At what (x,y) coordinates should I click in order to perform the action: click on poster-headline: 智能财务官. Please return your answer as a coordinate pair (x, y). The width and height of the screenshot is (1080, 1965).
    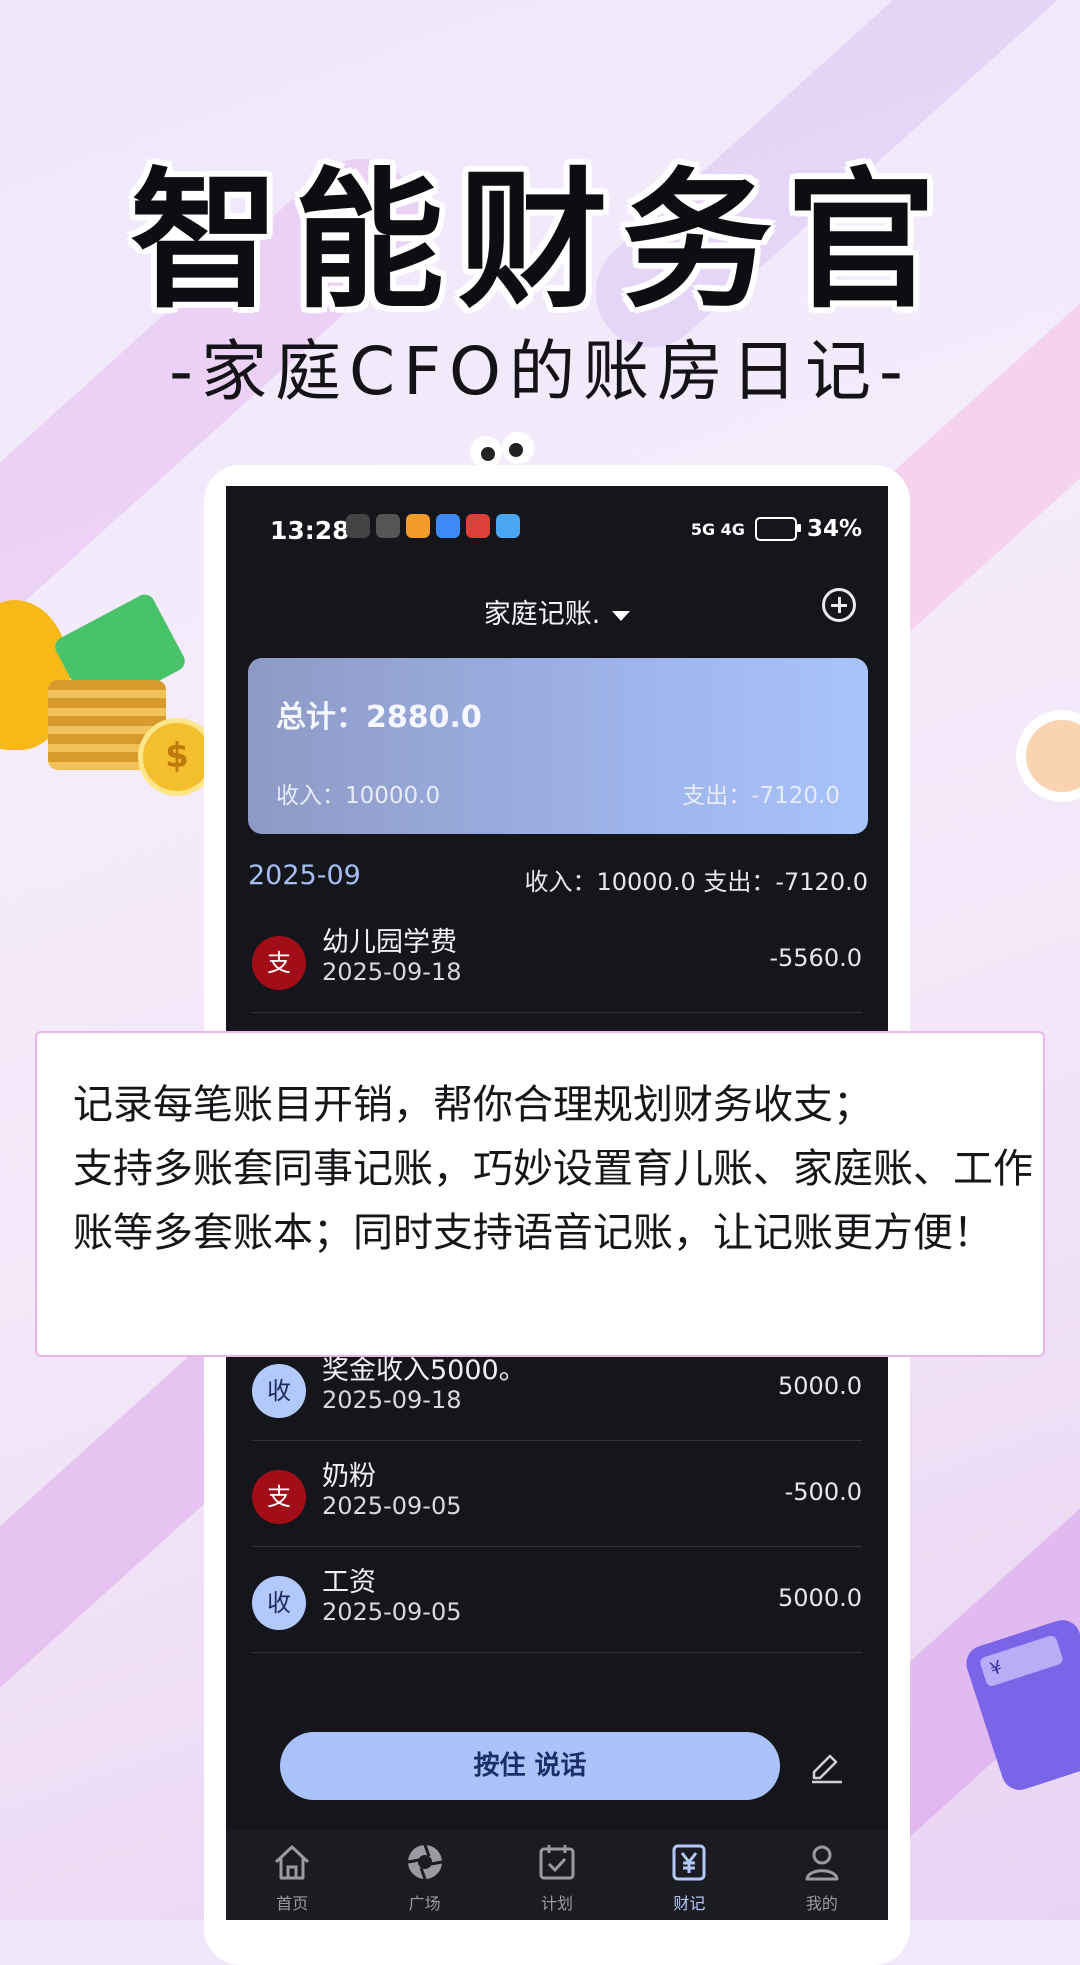
    Looking at the image, I should click on (539, 242).